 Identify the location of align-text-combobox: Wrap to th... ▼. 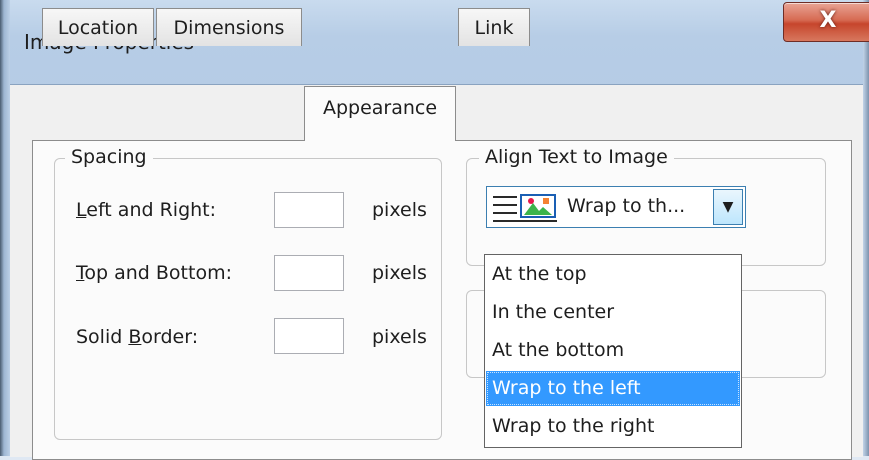
(616, 207).